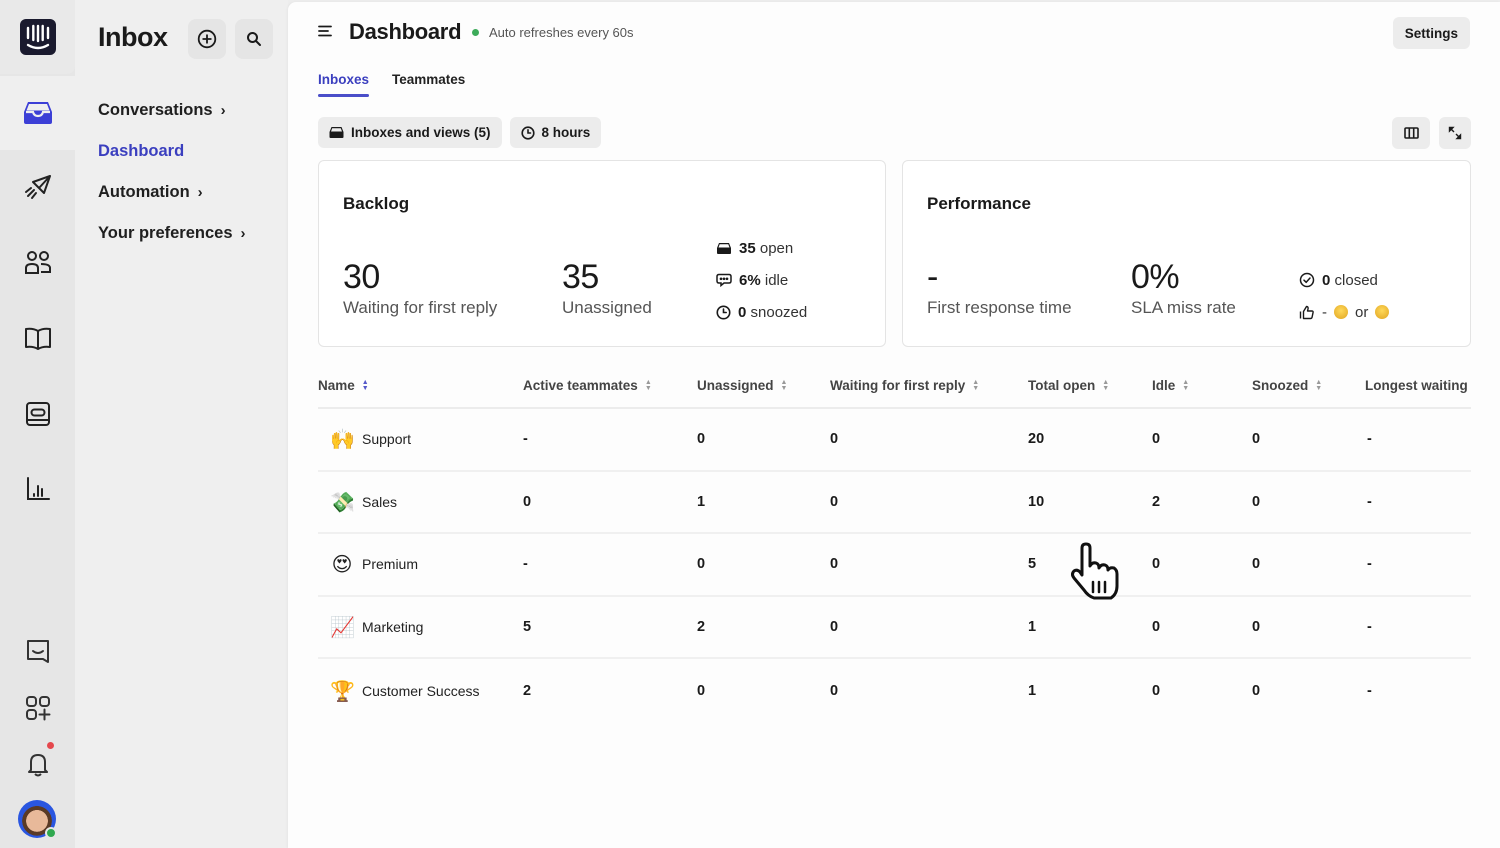 The height and width of the screenshot is (848, 1500). I want to click on sidebar-item-conversations: Conversations ›, so click(172, 110).